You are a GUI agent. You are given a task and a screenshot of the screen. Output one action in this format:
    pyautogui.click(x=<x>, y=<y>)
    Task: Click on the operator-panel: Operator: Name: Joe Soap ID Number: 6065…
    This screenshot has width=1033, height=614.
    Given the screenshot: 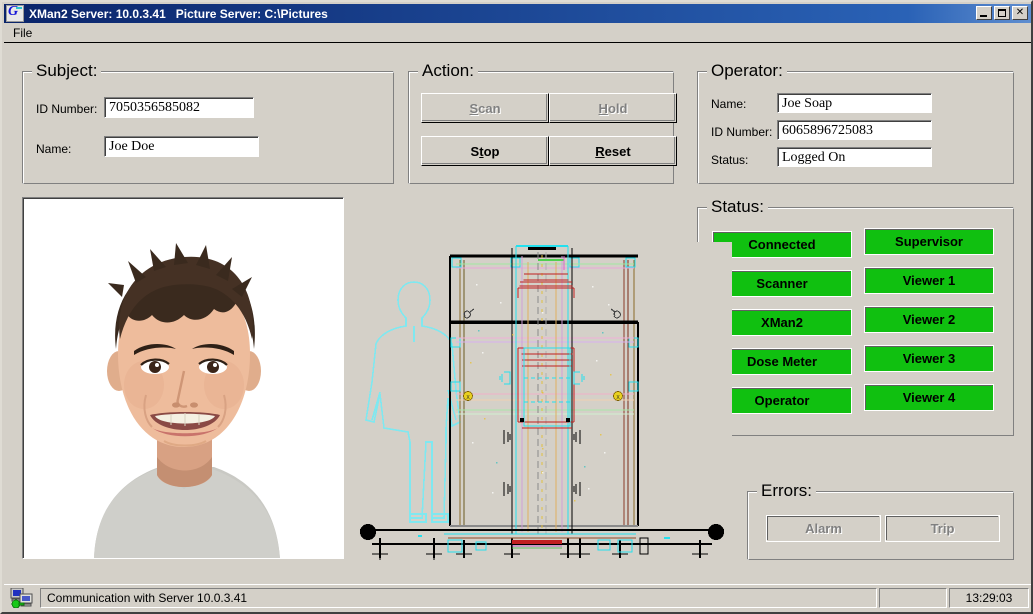 What is the action you would take?
    pyautogui.click(x=855, y=123)
    